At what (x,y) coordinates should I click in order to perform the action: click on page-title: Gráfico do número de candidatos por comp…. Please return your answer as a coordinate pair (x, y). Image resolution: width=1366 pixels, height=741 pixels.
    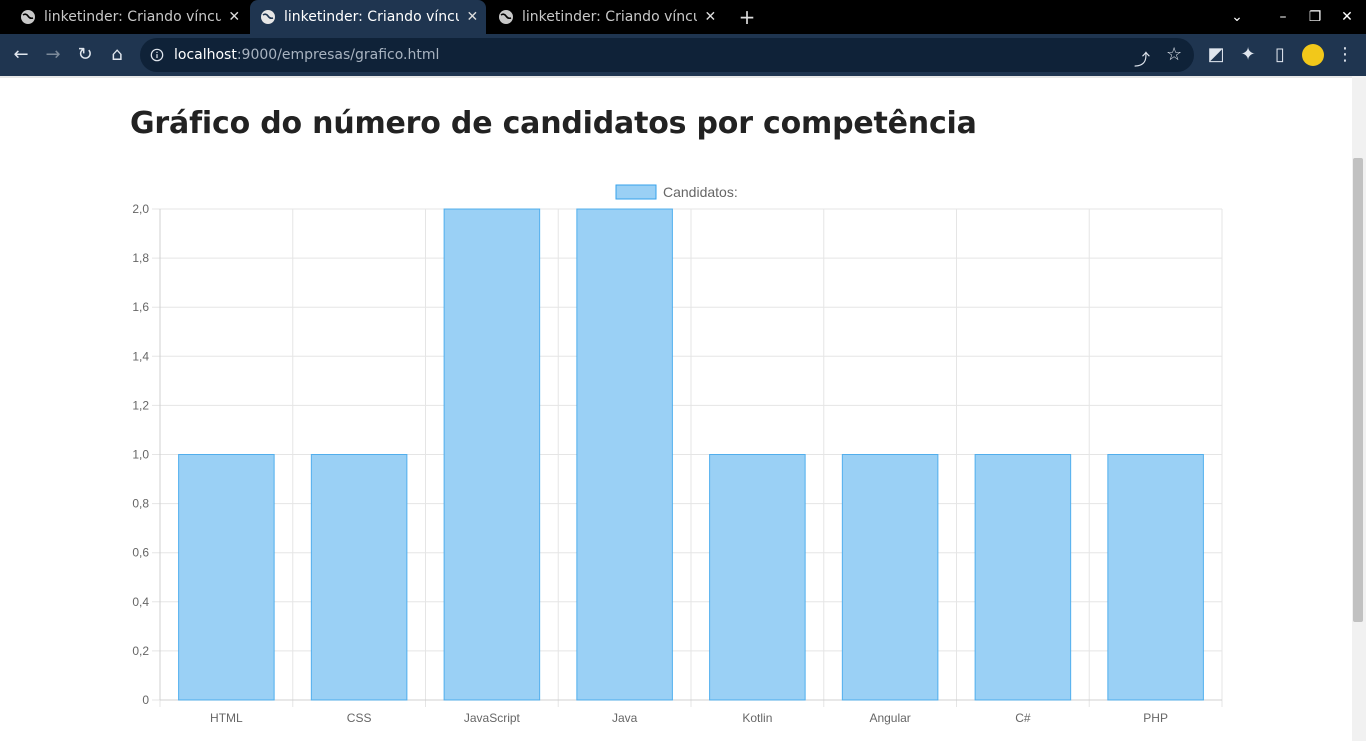
    Looking at the image, I should click on (553, 123).